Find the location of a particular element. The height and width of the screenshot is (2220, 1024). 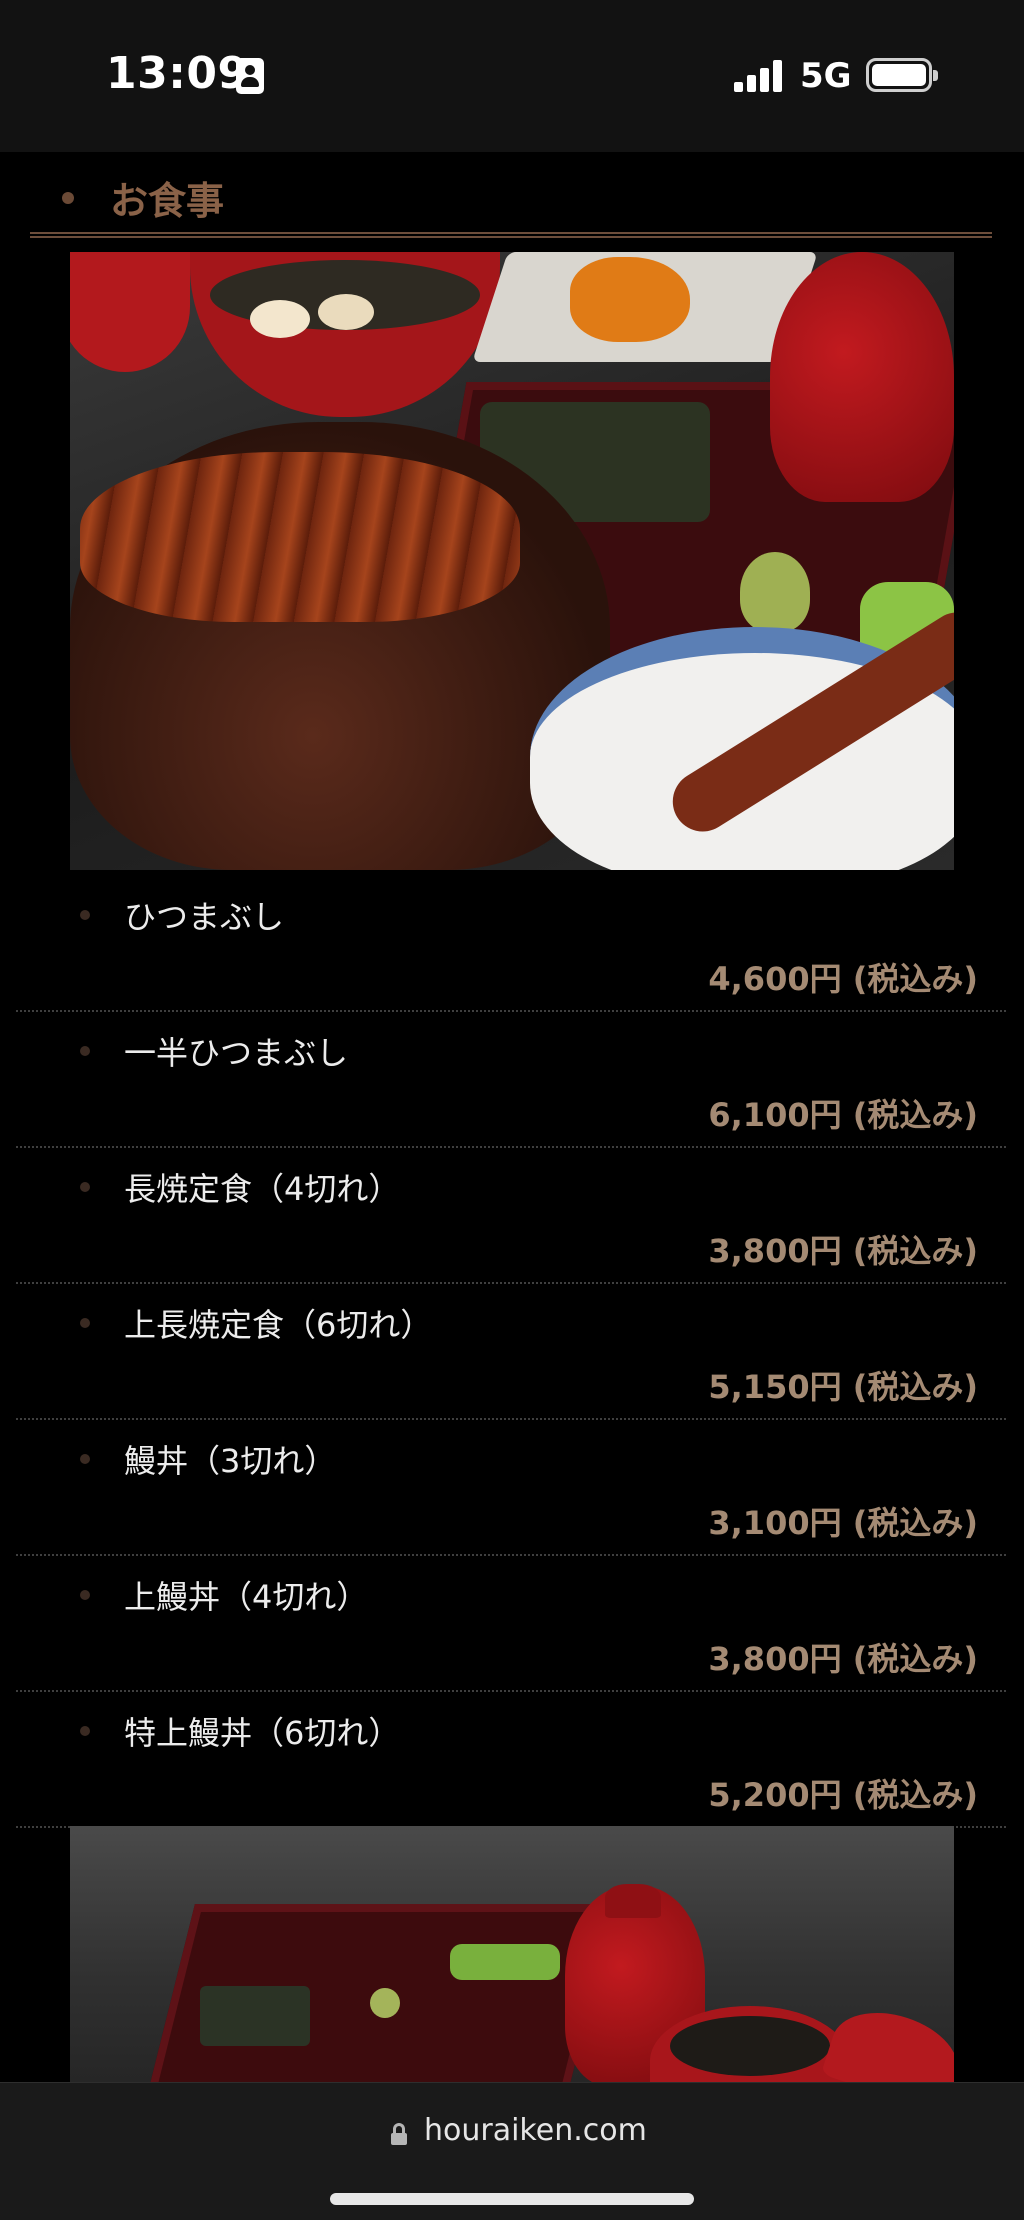

menu-item-name: 一半ひつまぶし is located at coordinates (236, 1053).